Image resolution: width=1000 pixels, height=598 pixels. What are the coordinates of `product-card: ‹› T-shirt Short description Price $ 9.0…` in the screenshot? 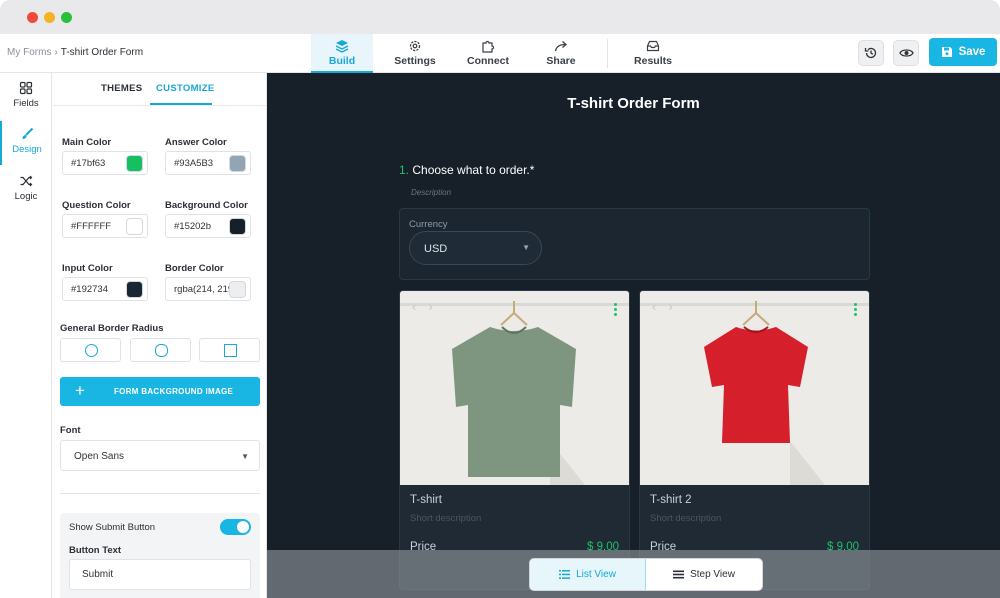 It's located at (514, 440).